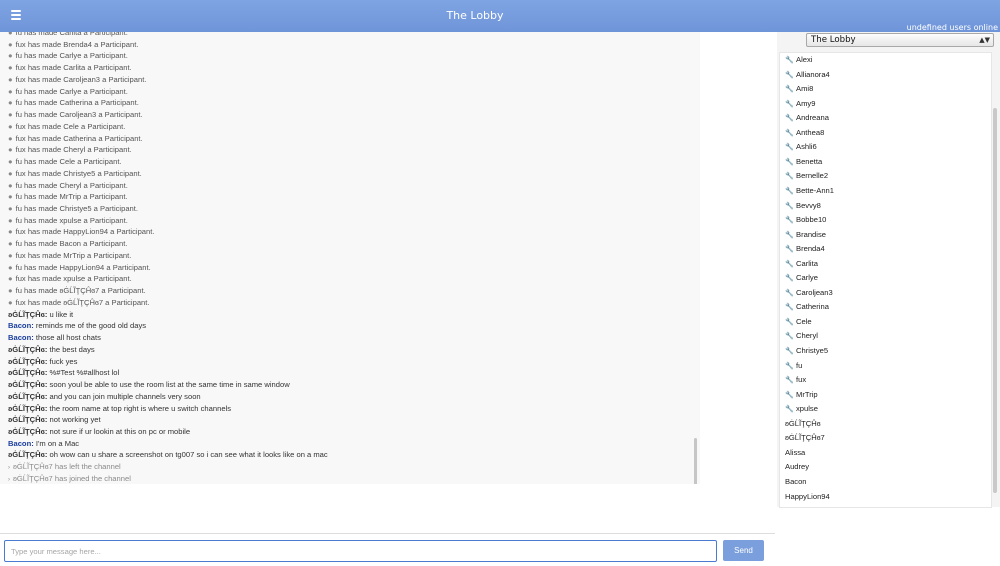 The image size is (1000, 566). I want to click on user-list-item: 🔧 Allianora4, so click(807, 75).